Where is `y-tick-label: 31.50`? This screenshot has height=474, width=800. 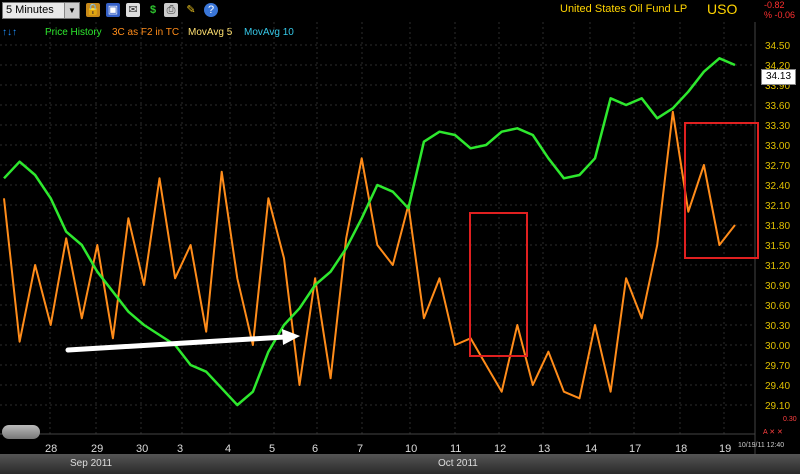
y-tick-label: 31.50 is located at coordinates (777, 246).